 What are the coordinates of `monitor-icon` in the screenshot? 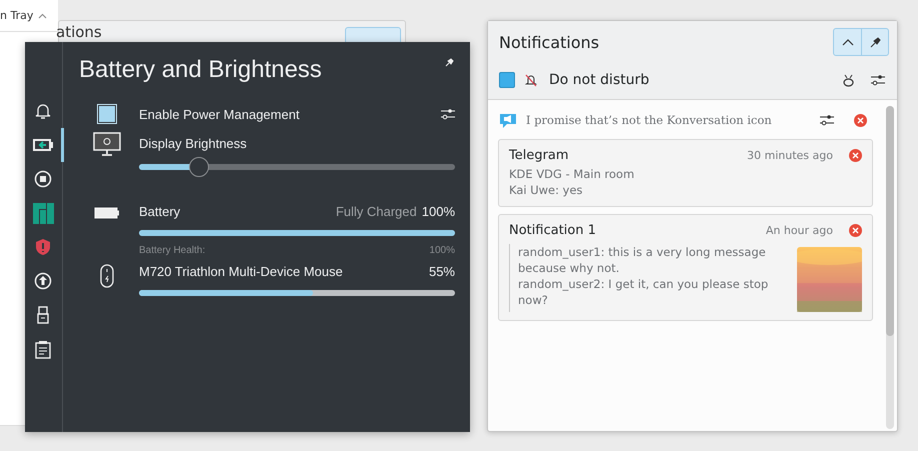 It's located at (107, 145).